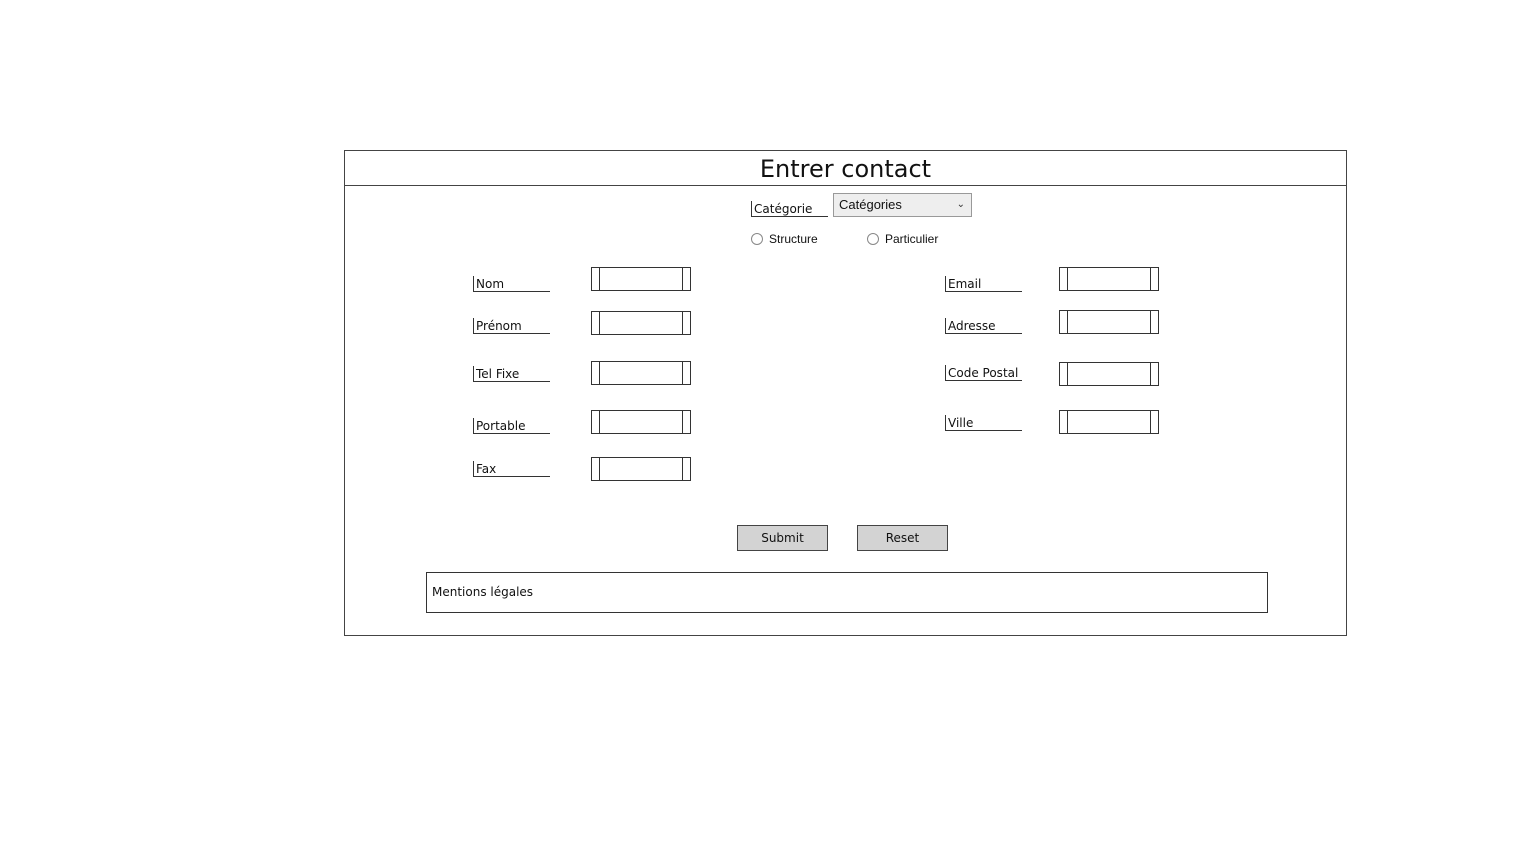 Image resolution: width=1531 pixels, height=848 pixels. What do you see at coordinates (983, 284) in the screenshot?
I see `email-label: Email` at bounding box center [983, 284].